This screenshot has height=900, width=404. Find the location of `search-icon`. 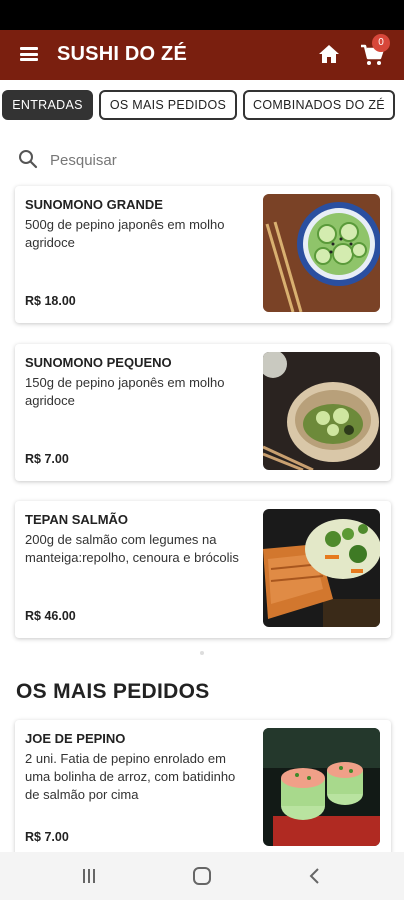

search-icon is located at coordinates (28, 159).